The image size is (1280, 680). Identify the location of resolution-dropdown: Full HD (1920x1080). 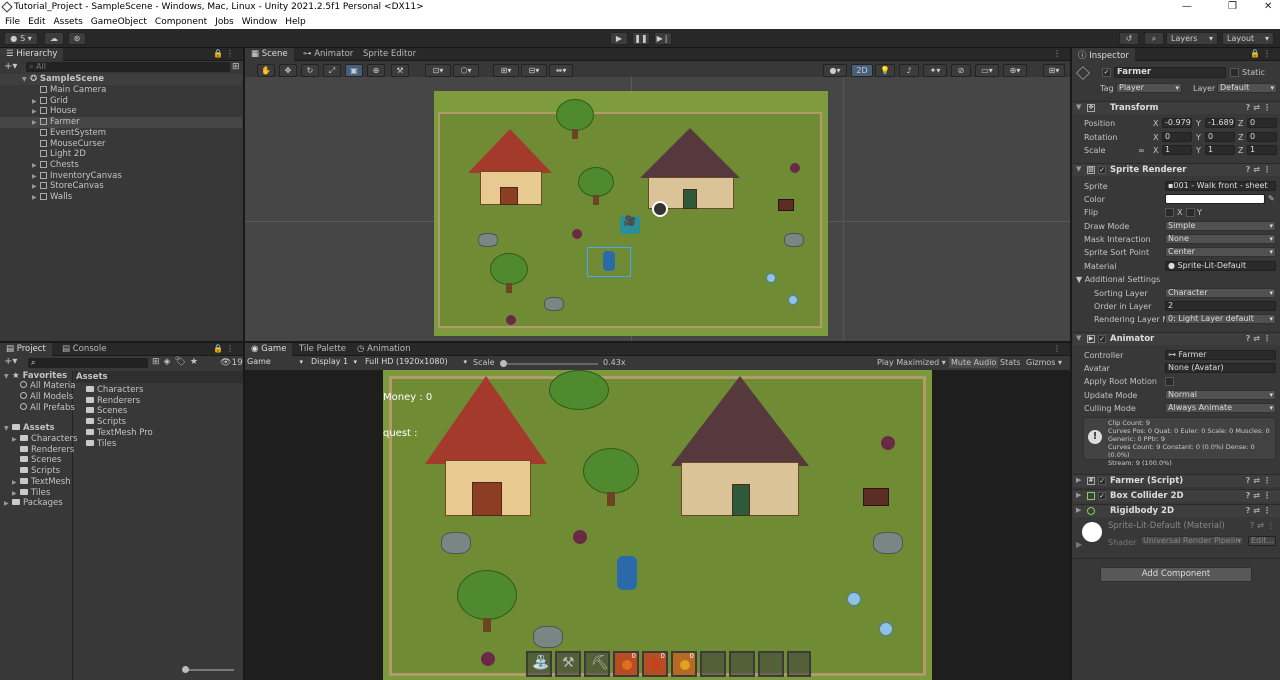
(416, 363).